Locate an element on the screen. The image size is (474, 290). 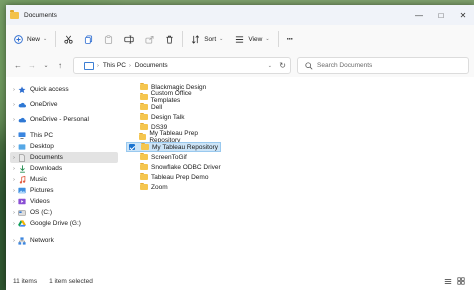
nav-item-label: OneDrive is located at coordinates (44, 104).